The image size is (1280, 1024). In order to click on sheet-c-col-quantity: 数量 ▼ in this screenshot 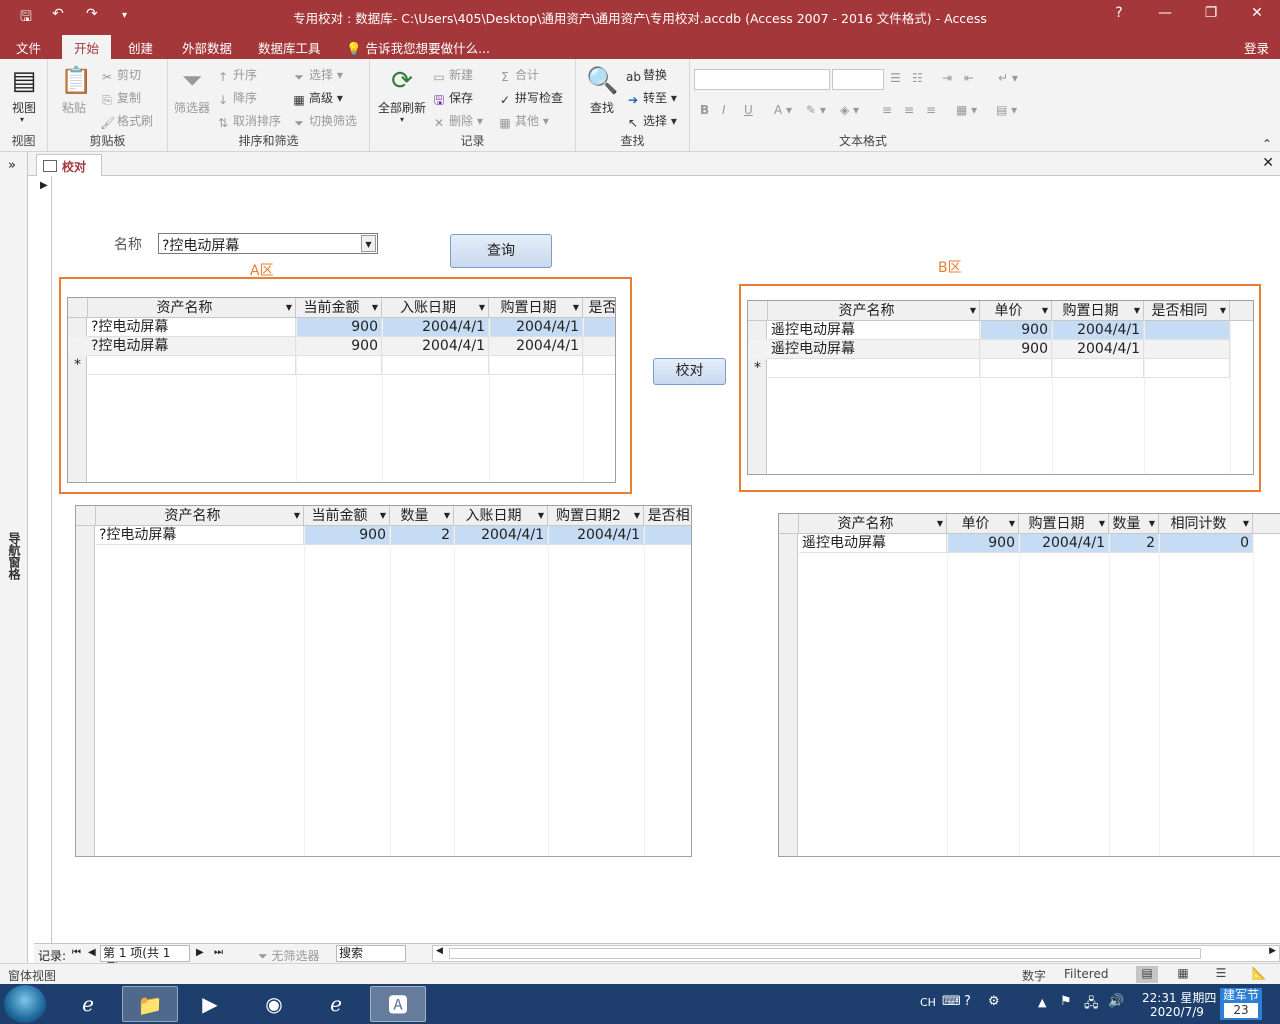, I will do `click(422, 516)`.